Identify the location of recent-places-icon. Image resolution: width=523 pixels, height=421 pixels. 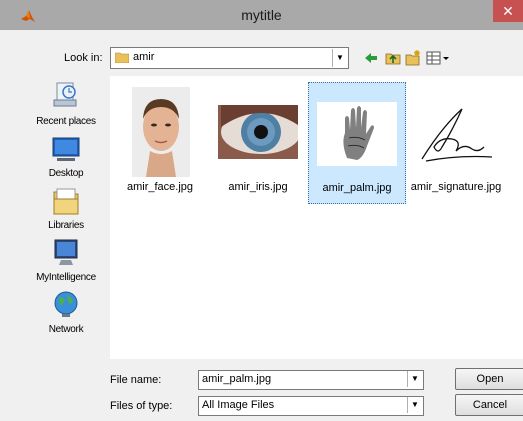
(65, 94).